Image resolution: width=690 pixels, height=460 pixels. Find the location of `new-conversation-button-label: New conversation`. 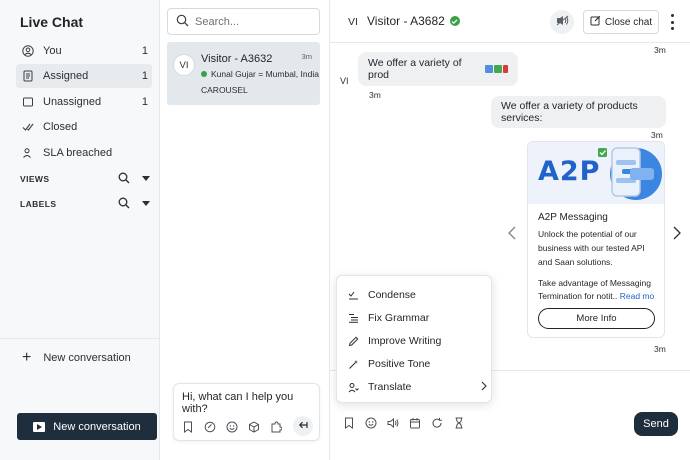

new-conversation-button-label: New conversation is located at coordinates (97, 426).